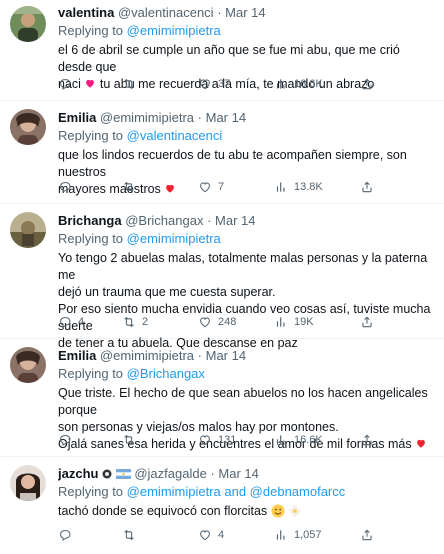 This screenshot has height=554, width=444. What do you see at coordinates (145, 322) in the screenshot?
I see `retweet-count: 2` at bounding box center [145, 322].